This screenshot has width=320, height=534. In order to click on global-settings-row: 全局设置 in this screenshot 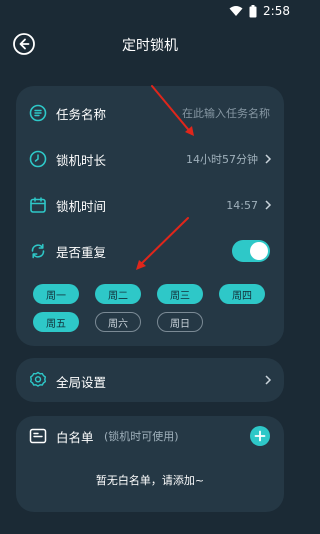, I will do `click(150, 380)`.